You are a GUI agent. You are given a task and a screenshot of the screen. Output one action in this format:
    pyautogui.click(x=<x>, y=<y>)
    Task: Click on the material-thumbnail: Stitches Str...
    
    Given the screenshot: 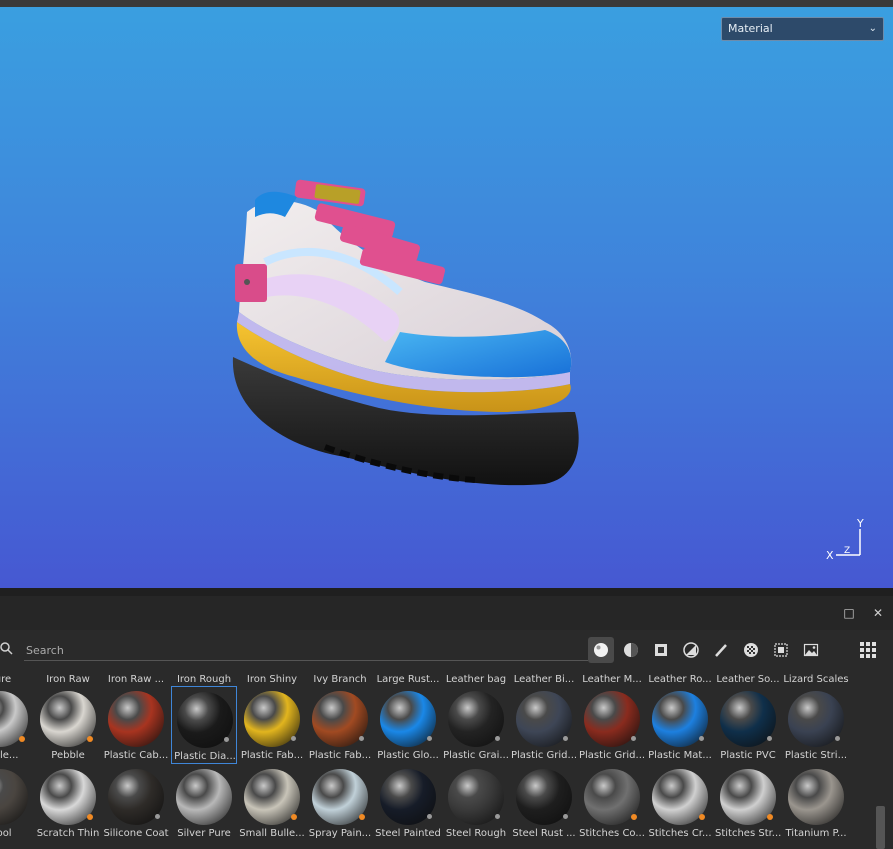 What is the action you would take?
    pyautogui.click(x=748, y=803)
    